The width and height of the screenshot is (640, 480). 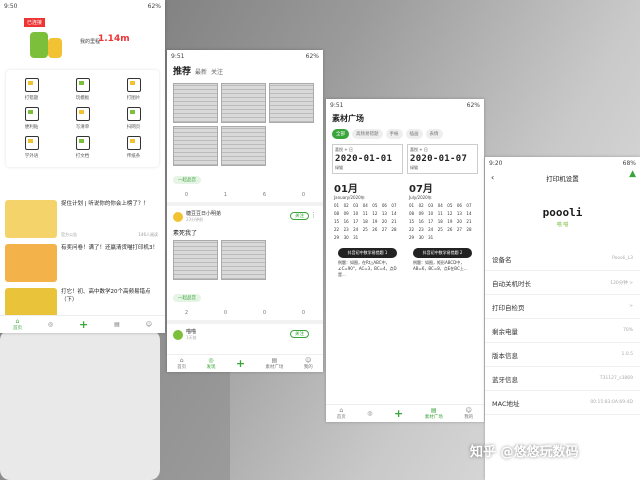 What do you see at coordinates (82, 264) in the screenshot?
I see `article-item: 有奖问卷！满了！还赢清货喵打印机3！` at bounding box center [82, 264].